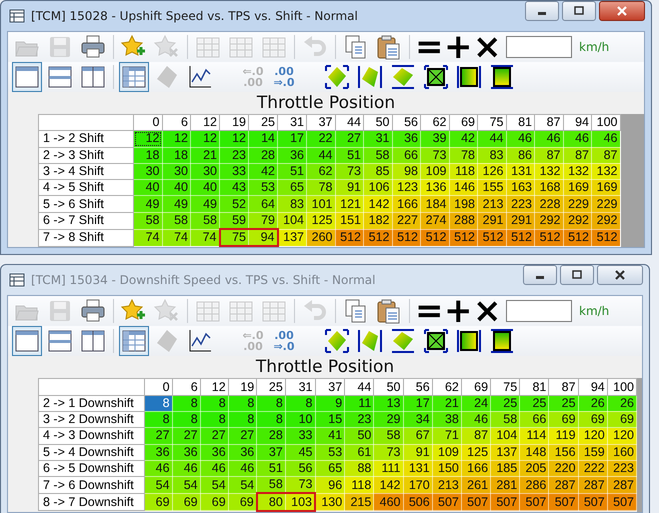 This screenshot has width=659, height=513. I want to click on table-cell: 25, so click(534, 403).